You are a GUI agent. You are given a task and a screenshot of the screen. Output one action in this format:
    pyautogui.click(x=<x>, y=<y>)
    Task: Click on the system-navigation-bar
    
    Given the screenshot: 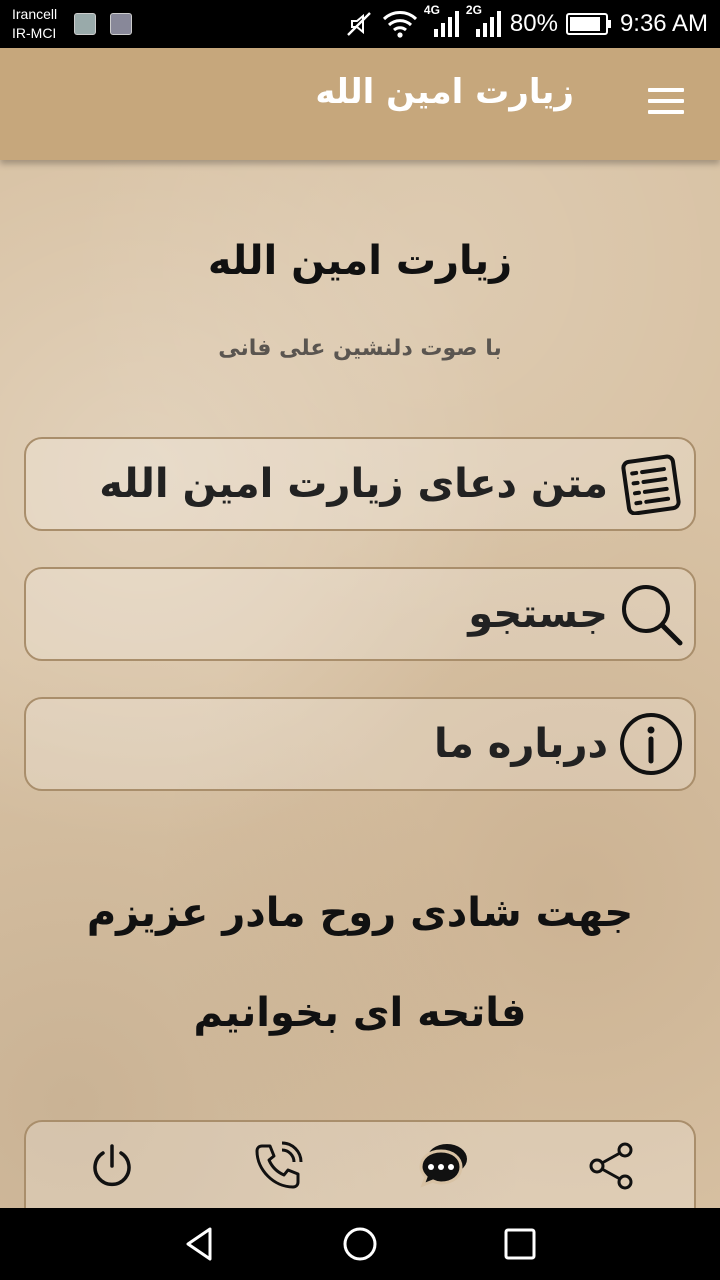 What is the action you would take?
    pyautogui.click(x=360, y=1244)
    